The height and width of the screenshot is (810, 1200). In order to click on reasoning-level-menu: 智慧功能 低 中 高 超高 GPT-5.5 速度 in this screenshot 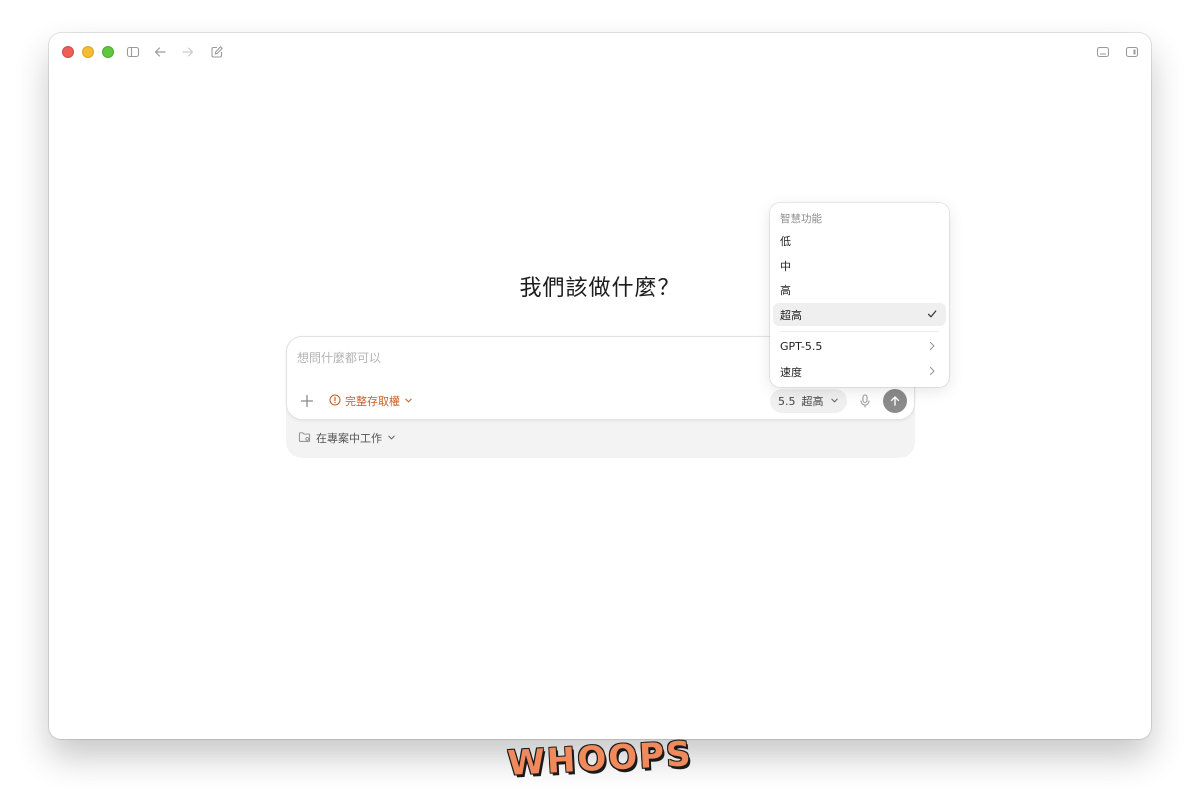, I will do `click(859, 295)`.